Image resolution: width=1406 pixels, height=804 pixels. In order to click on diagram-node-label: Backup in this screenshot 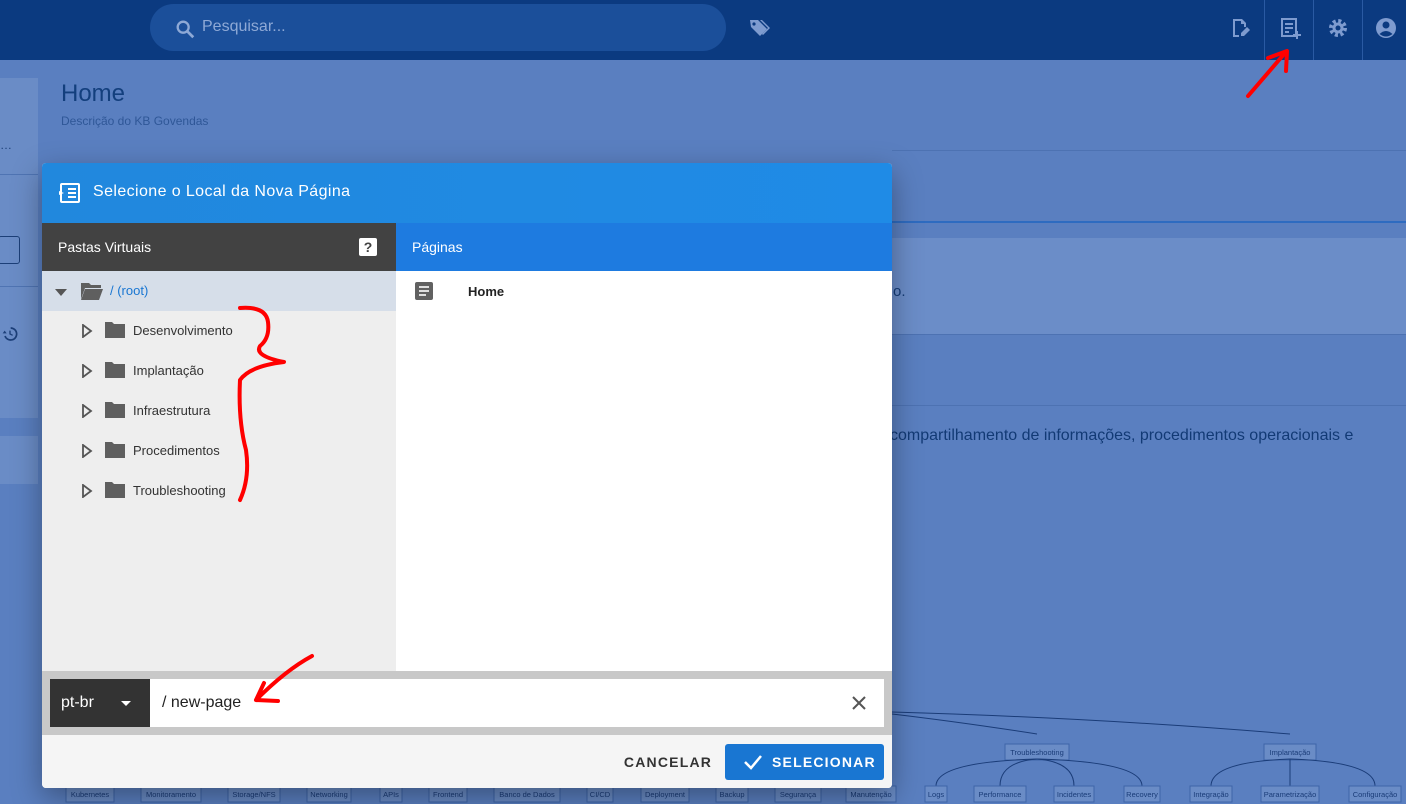, I will do `click(731, 794)`.